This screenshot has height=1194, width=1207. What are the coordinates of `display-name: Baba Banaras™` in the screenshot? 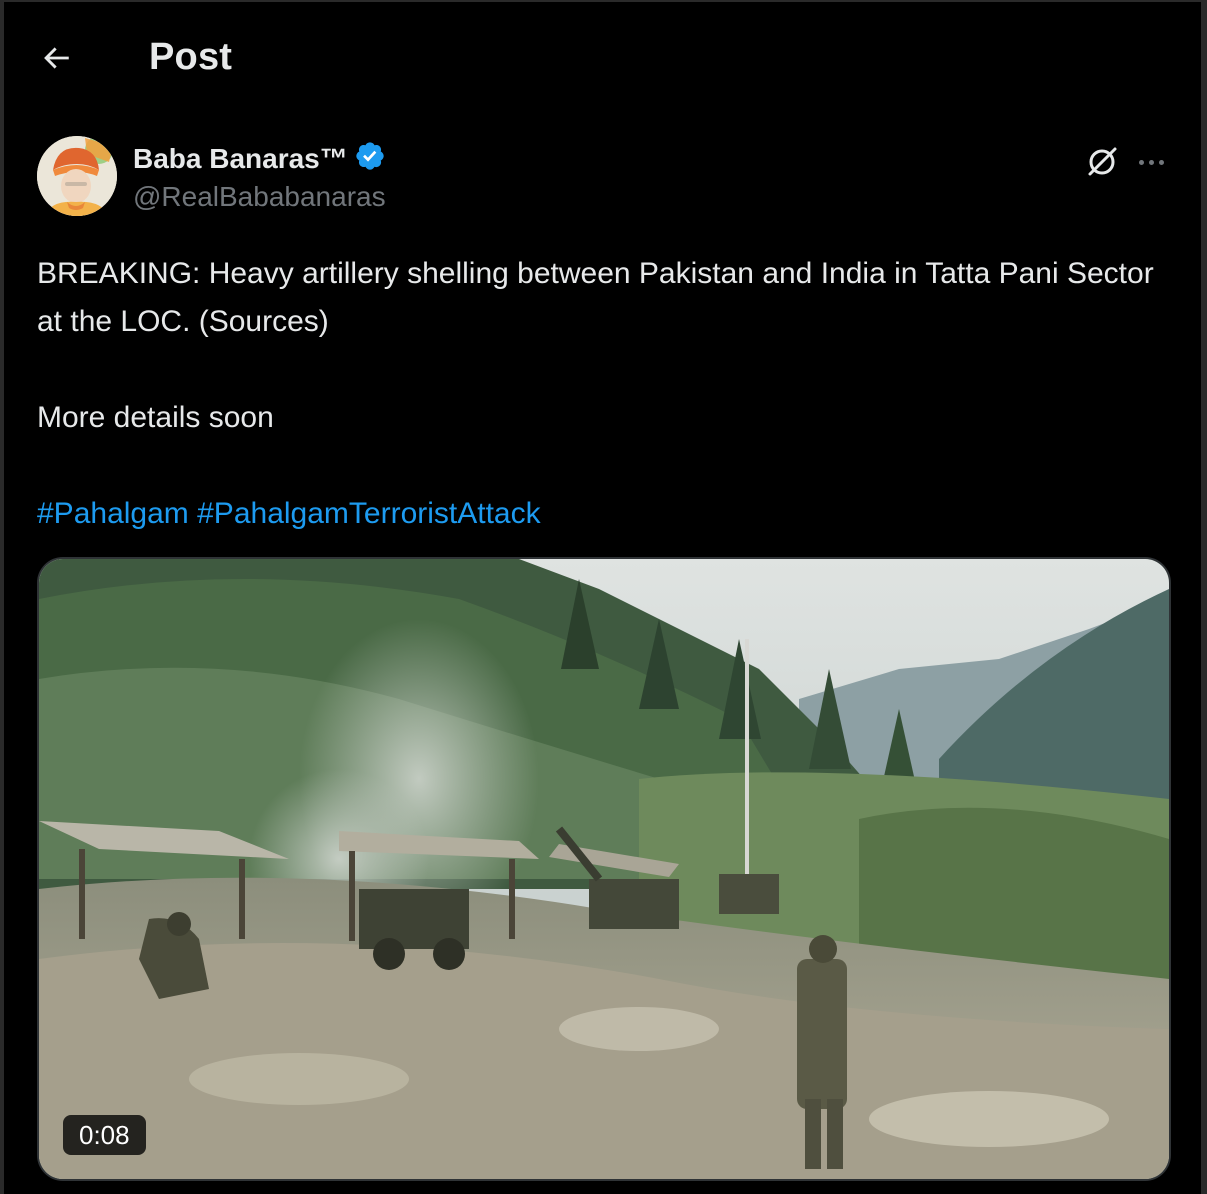 It's located at (240, 159).